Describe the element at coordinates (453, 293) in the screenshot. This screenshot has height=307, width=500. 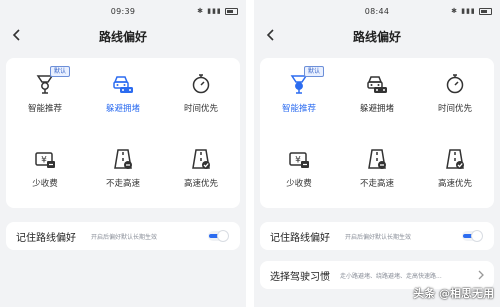
I see `watermark: 头条 @相思无用` at that location.